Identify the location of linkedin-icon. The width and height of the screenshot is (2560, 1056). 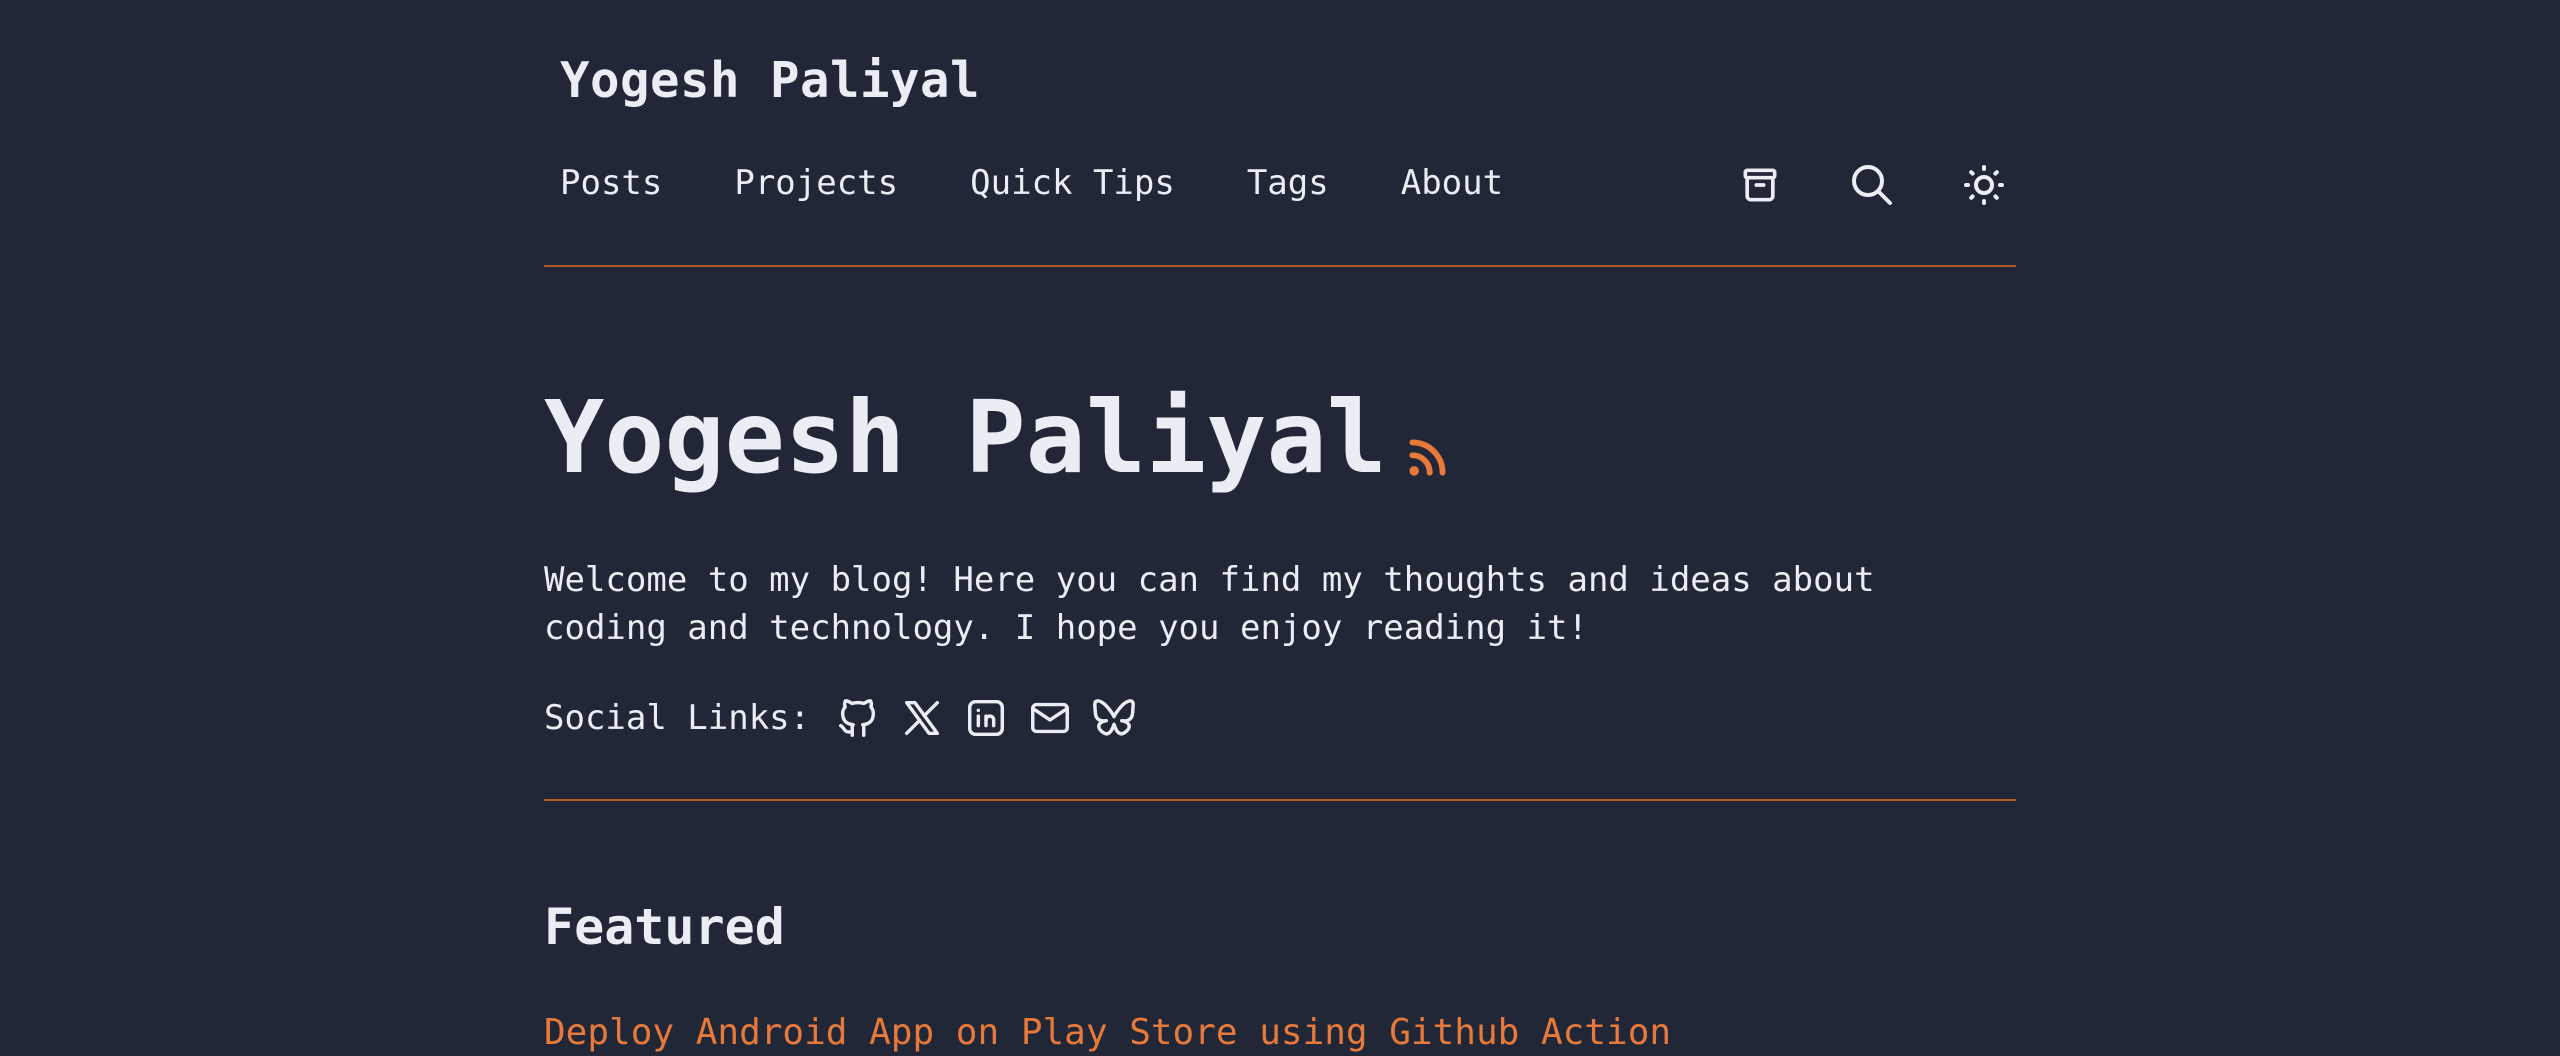
(986, 718).